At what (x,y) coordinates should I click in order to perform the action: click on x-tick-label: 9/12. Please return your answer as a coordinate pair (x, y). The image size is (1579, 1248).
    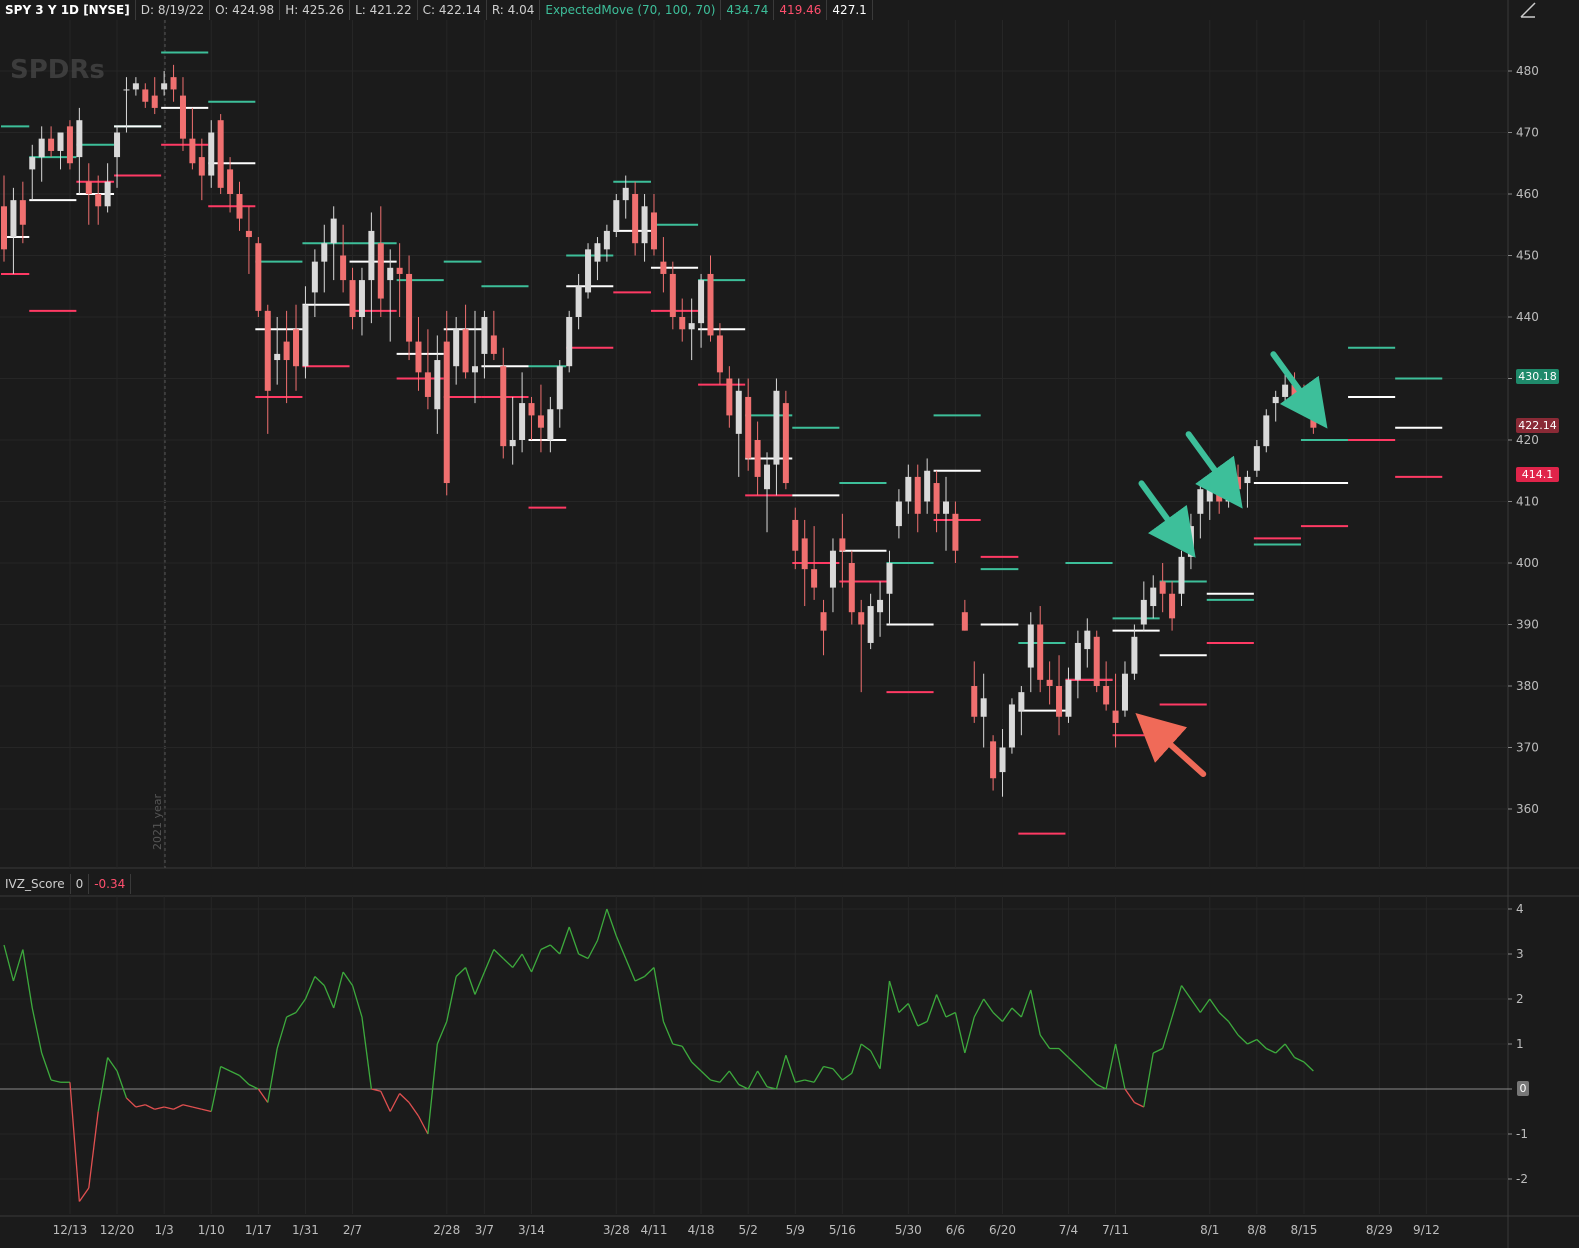
    Looking at the image, I should click on (1426, 1230).